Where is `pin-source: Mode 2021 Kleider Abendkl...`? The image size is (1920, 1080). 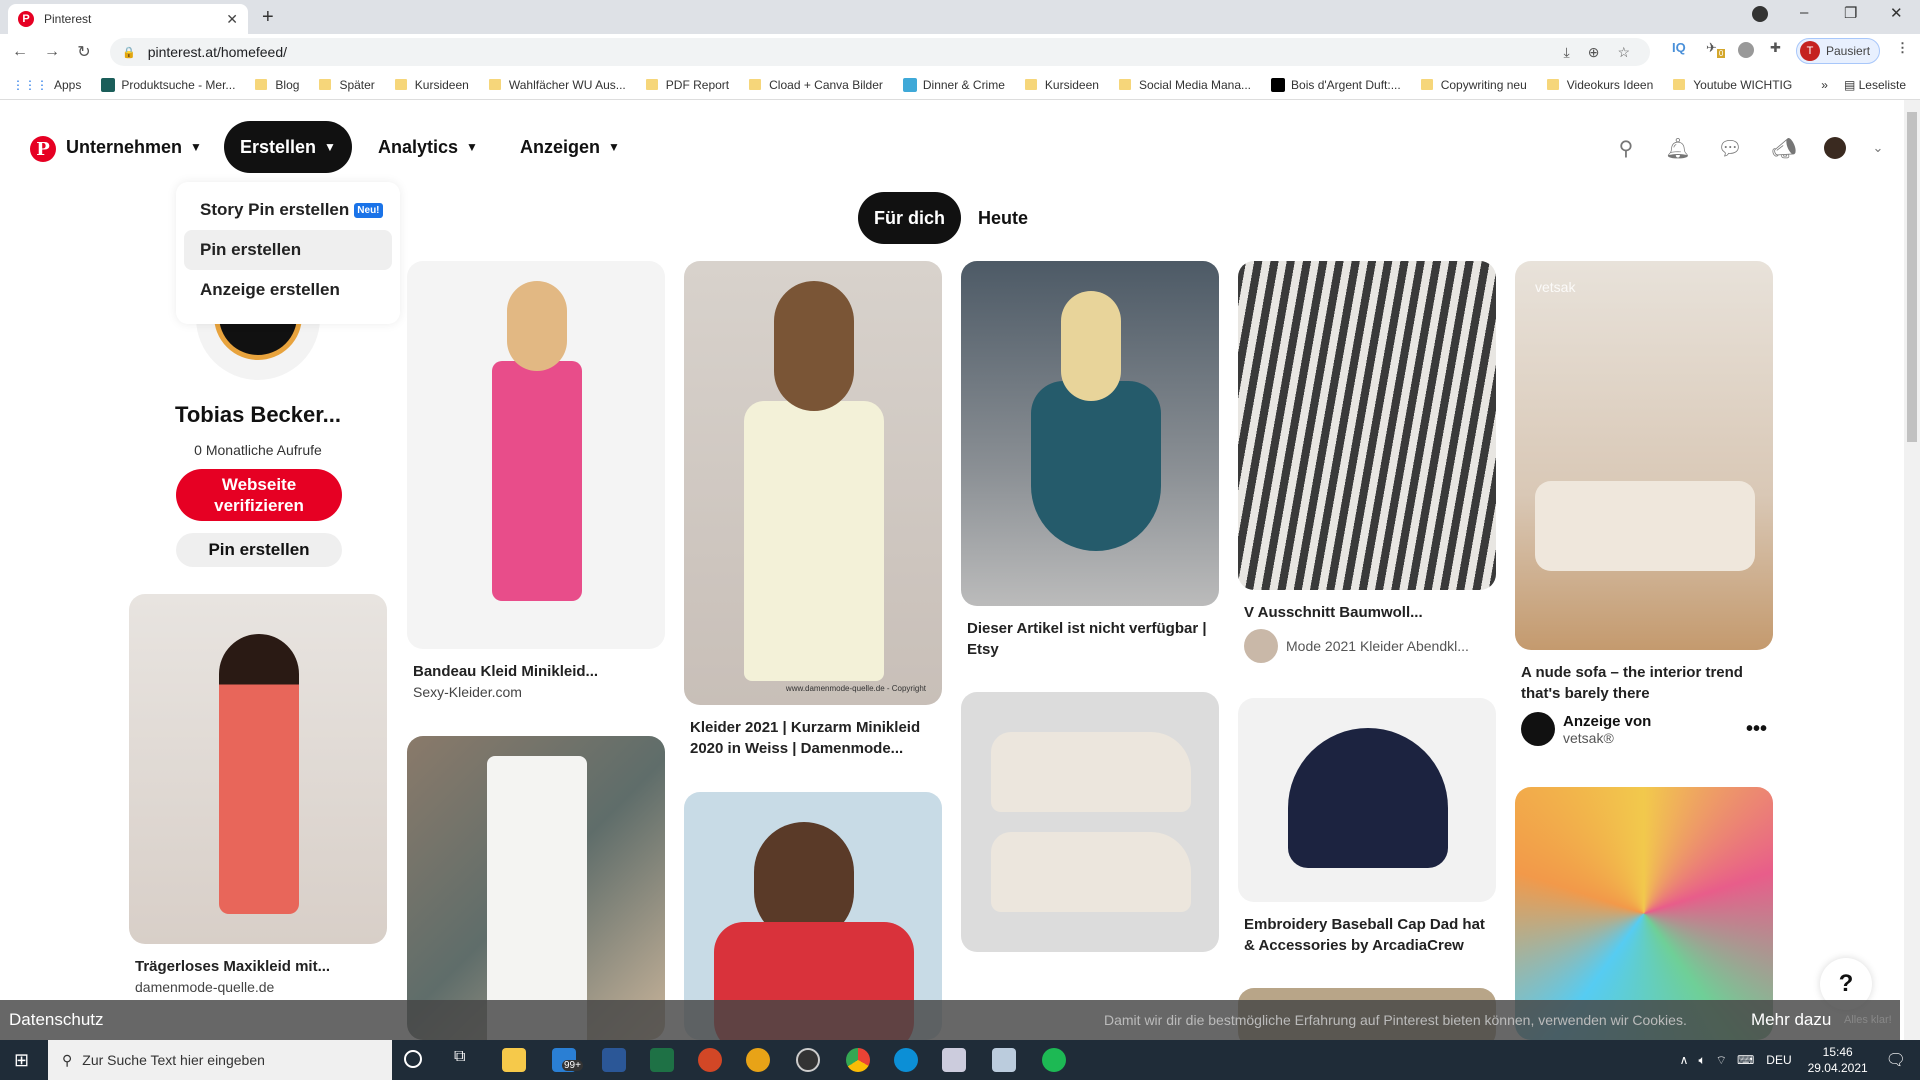 pin-source: Mode 2021 Kleider Abendkl... is located at coordinates (1367, 646).